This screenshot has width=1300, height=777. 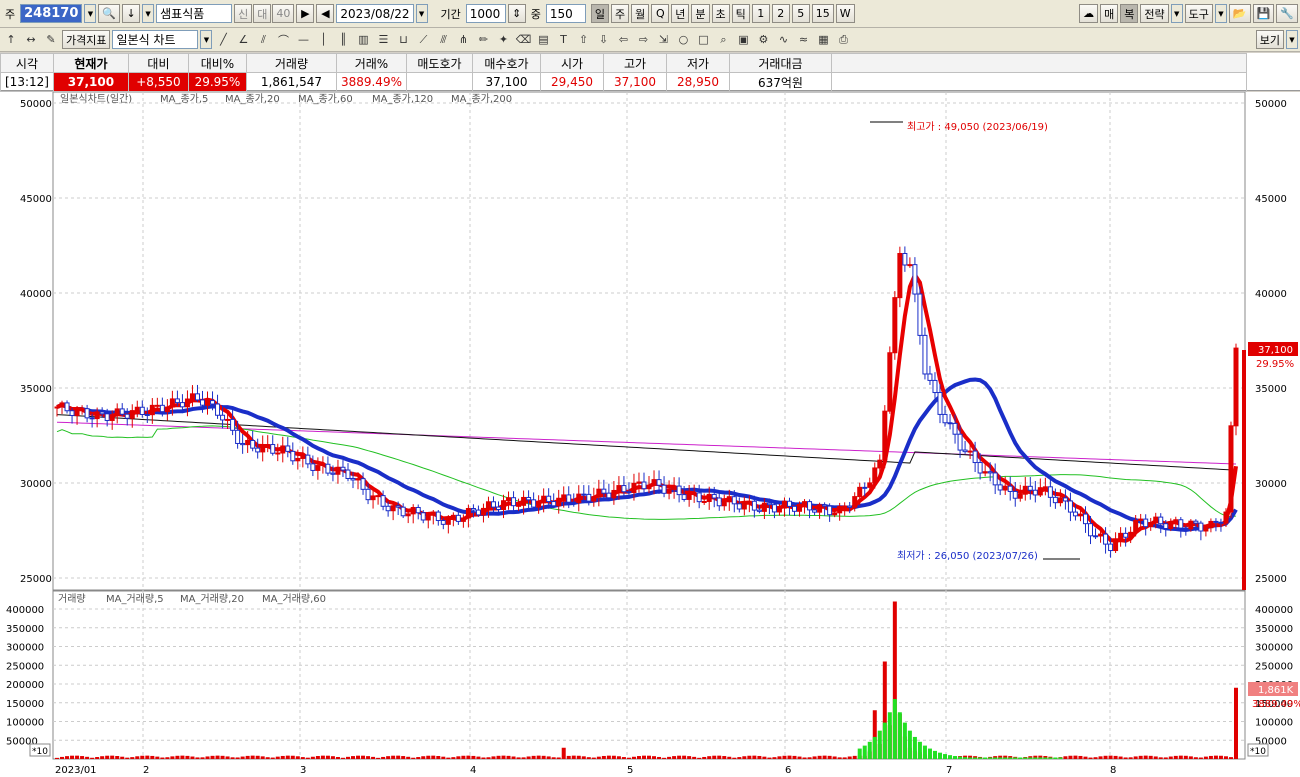 I want to click on chart-type-select: 일본식 차트, so click(x=155, y=39).